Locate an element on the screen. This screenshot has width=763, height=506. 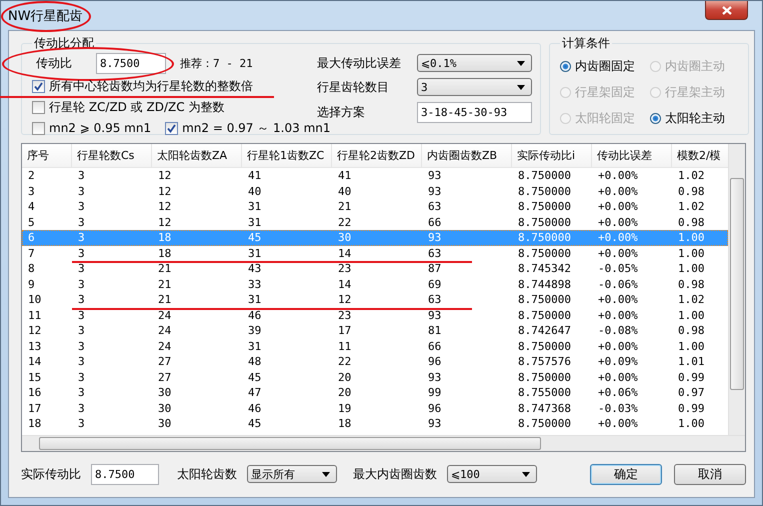
column-header: 行星轮数Cs is located at coordinates (112, 155).